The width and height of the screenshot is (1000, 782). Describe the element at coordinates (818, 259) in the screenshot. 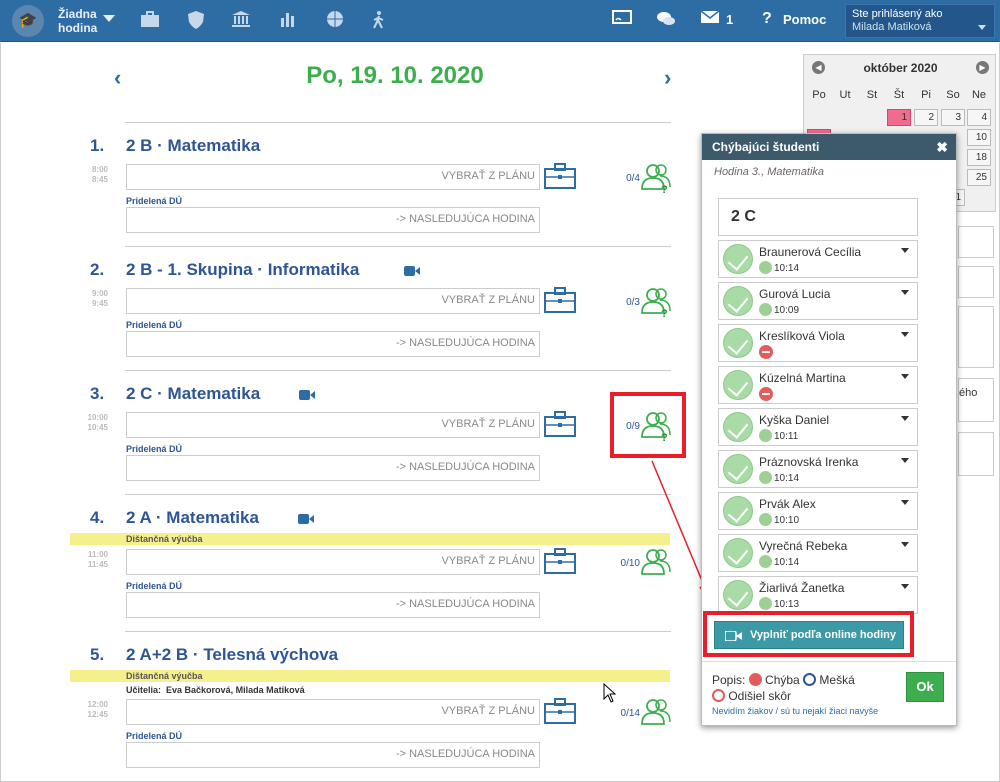

I see `student-row: Braunerová Cecília 10:14` at that location.